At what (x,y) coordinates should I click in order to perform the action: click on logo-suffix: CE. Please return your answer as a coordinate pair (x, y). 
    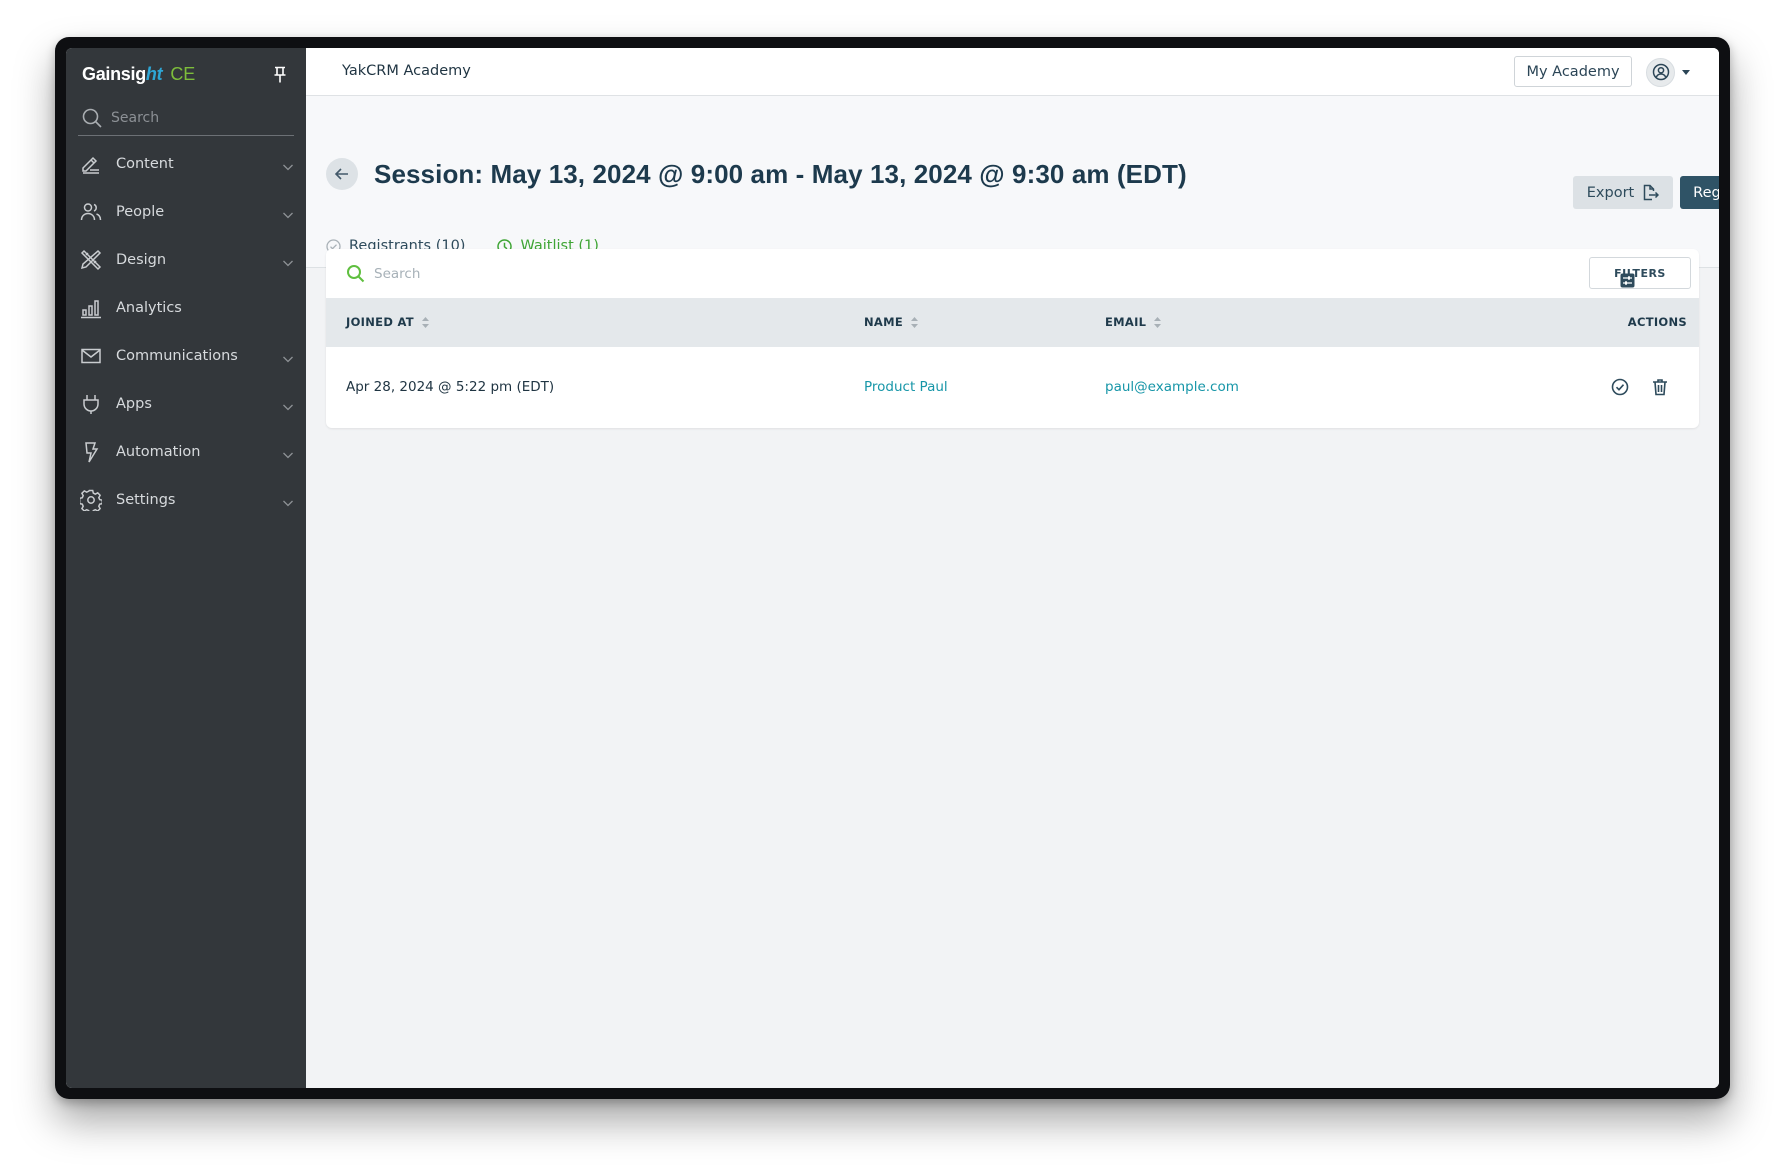
    Looking at the image, I should click on (183, 74).